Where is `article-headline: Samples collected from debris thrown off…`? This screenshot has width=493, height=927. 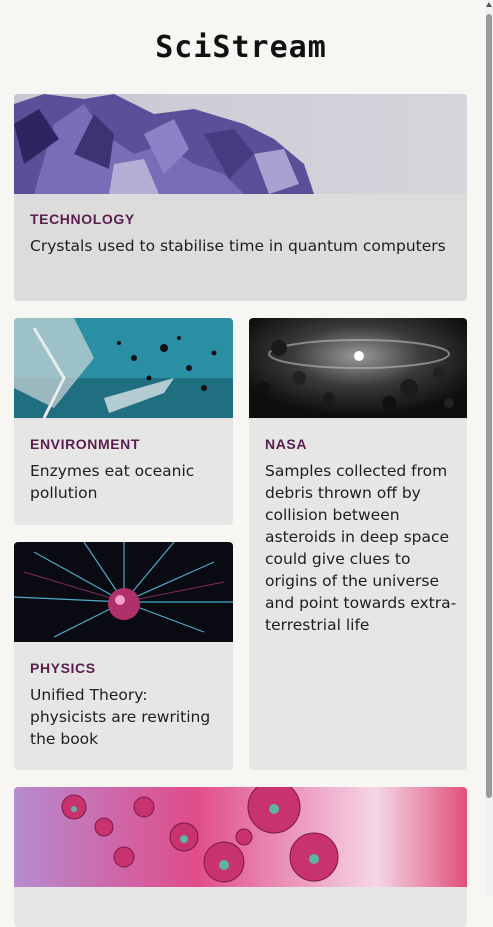
article-headline: Samples collected from debris thrown off… is located at coordinates (361, 548).